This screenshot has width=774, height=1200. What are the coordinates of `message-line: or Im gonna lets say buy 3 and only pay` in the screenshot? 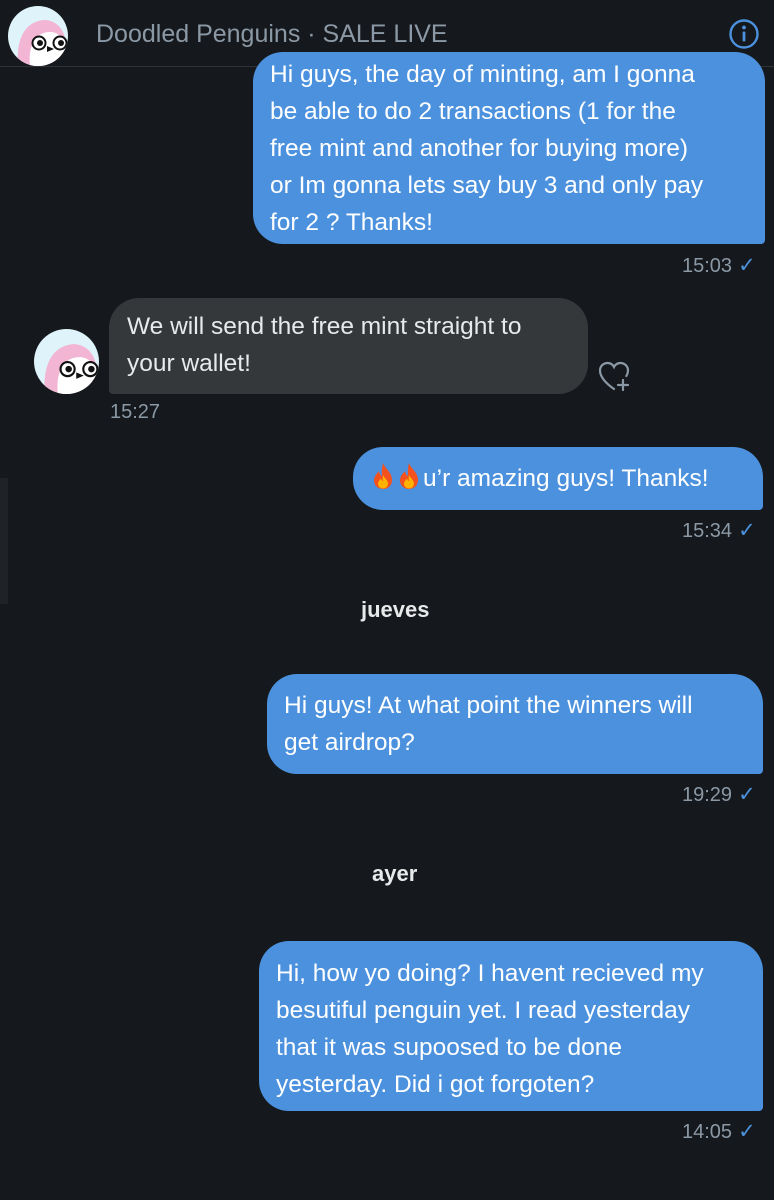 It's located at (487, 185).